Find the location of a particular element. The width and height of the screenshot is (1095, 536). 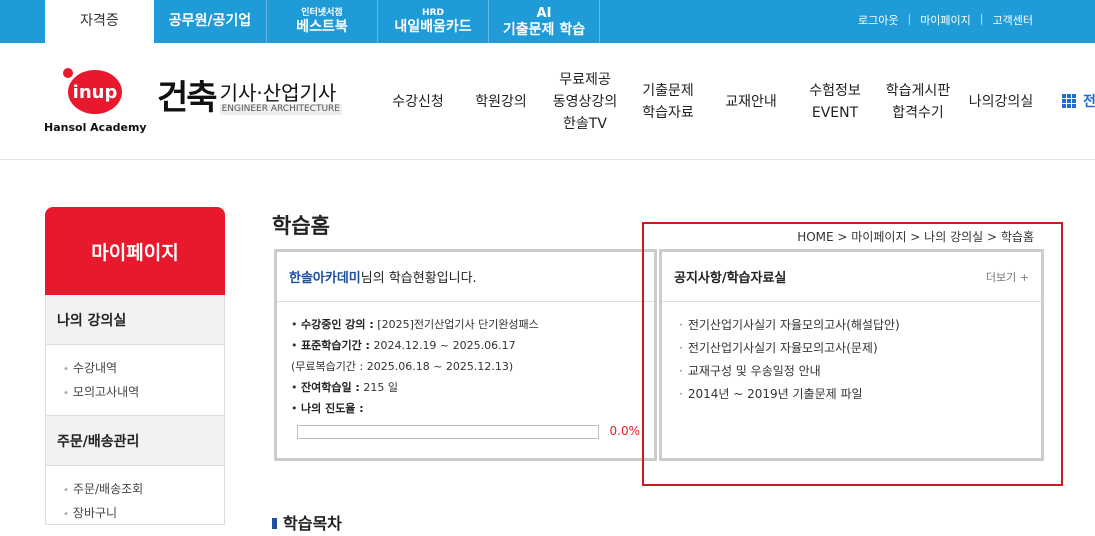

site-brand: 건축 기사·산업기사 ENGINEER ARCHITECTURE is located at coordinates (249, 98).